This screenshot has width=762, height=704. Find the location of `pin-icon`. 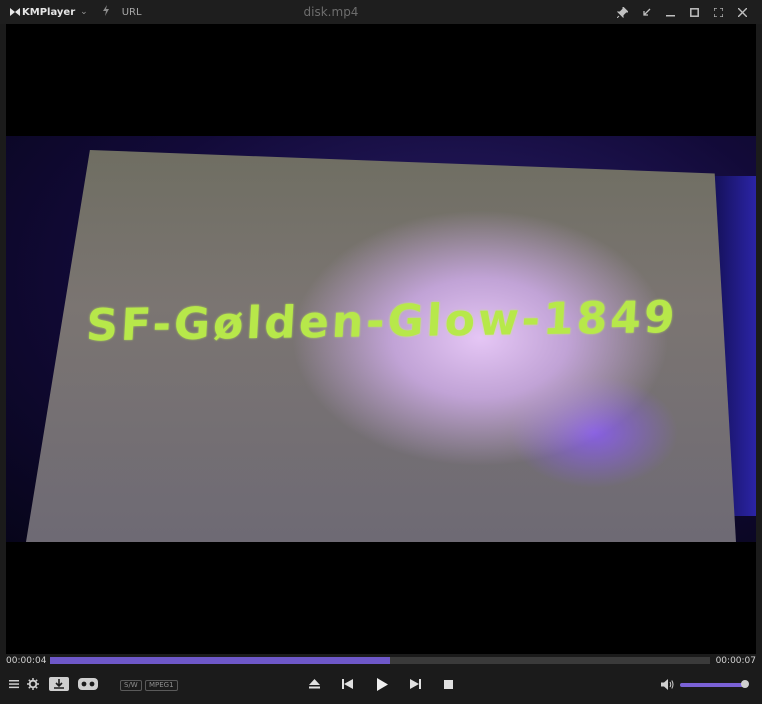

pin-icon is located at coordinates (622, 12).